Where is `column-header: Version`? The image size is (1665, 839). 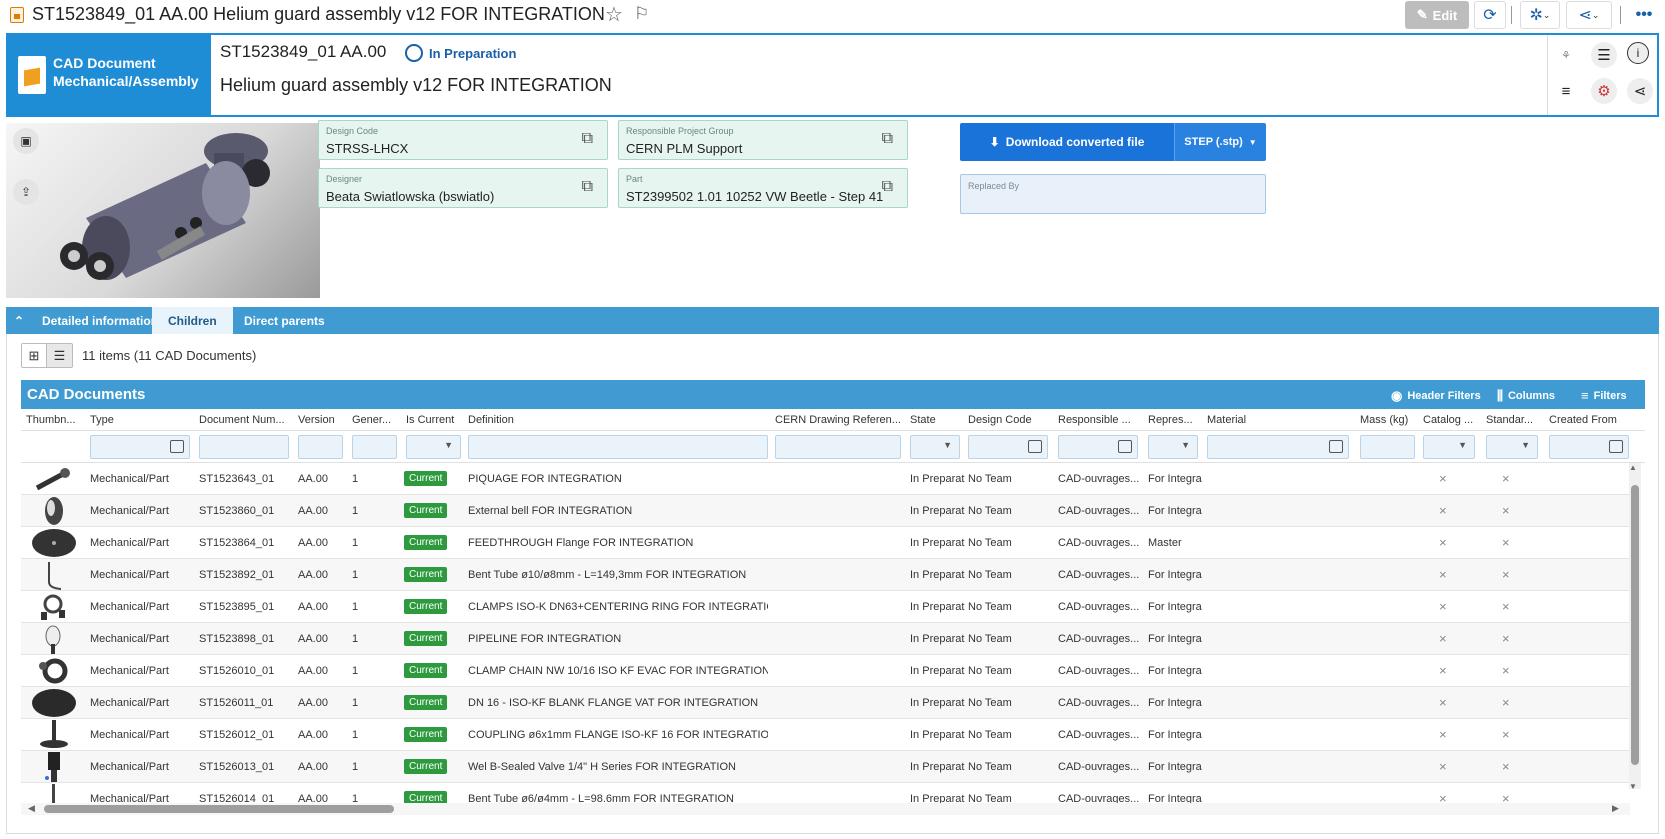
column-header: Version is located at coordinates (322, 420).